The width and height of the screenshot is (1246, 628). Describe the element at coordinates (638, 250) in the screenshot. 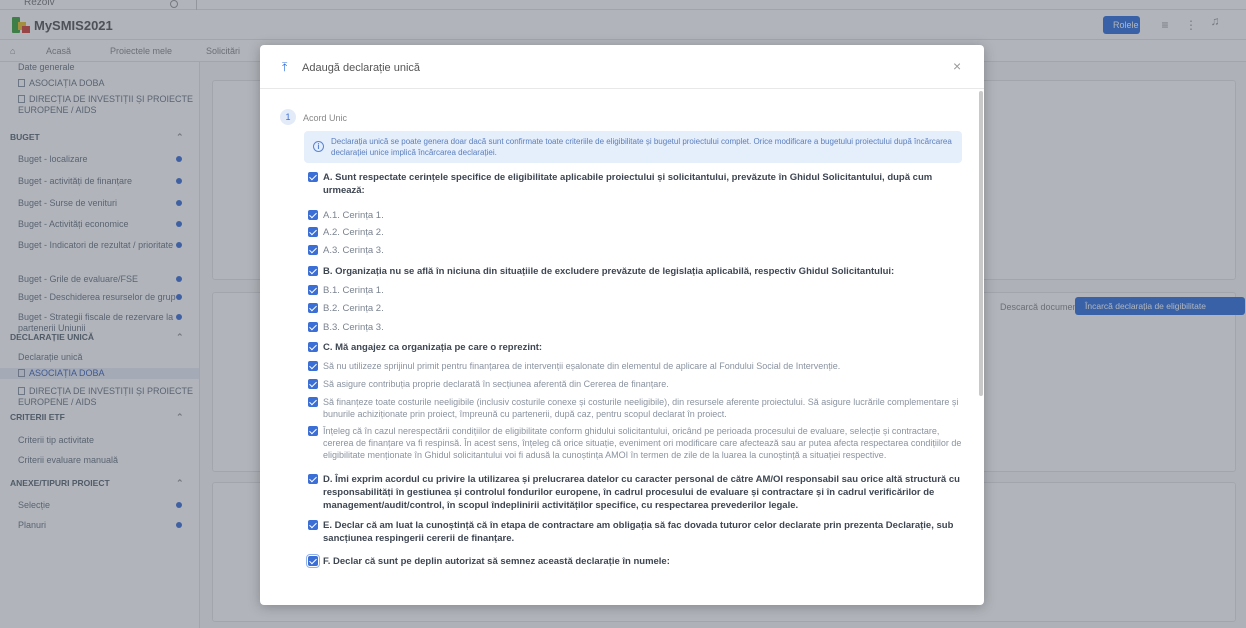

I see `declaration-item: A.3. Cerința 3.` at that location.